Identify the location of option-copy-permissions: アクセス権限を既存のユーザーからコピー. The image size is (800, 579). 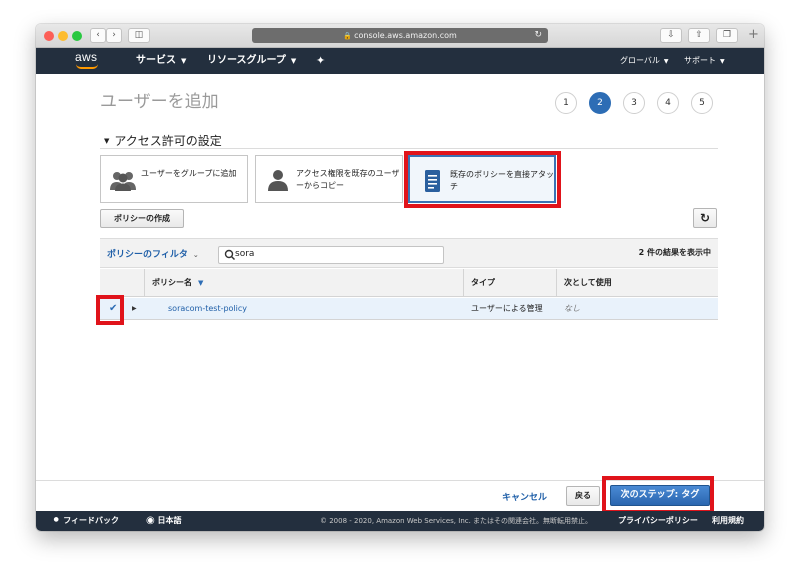
(329, 179).